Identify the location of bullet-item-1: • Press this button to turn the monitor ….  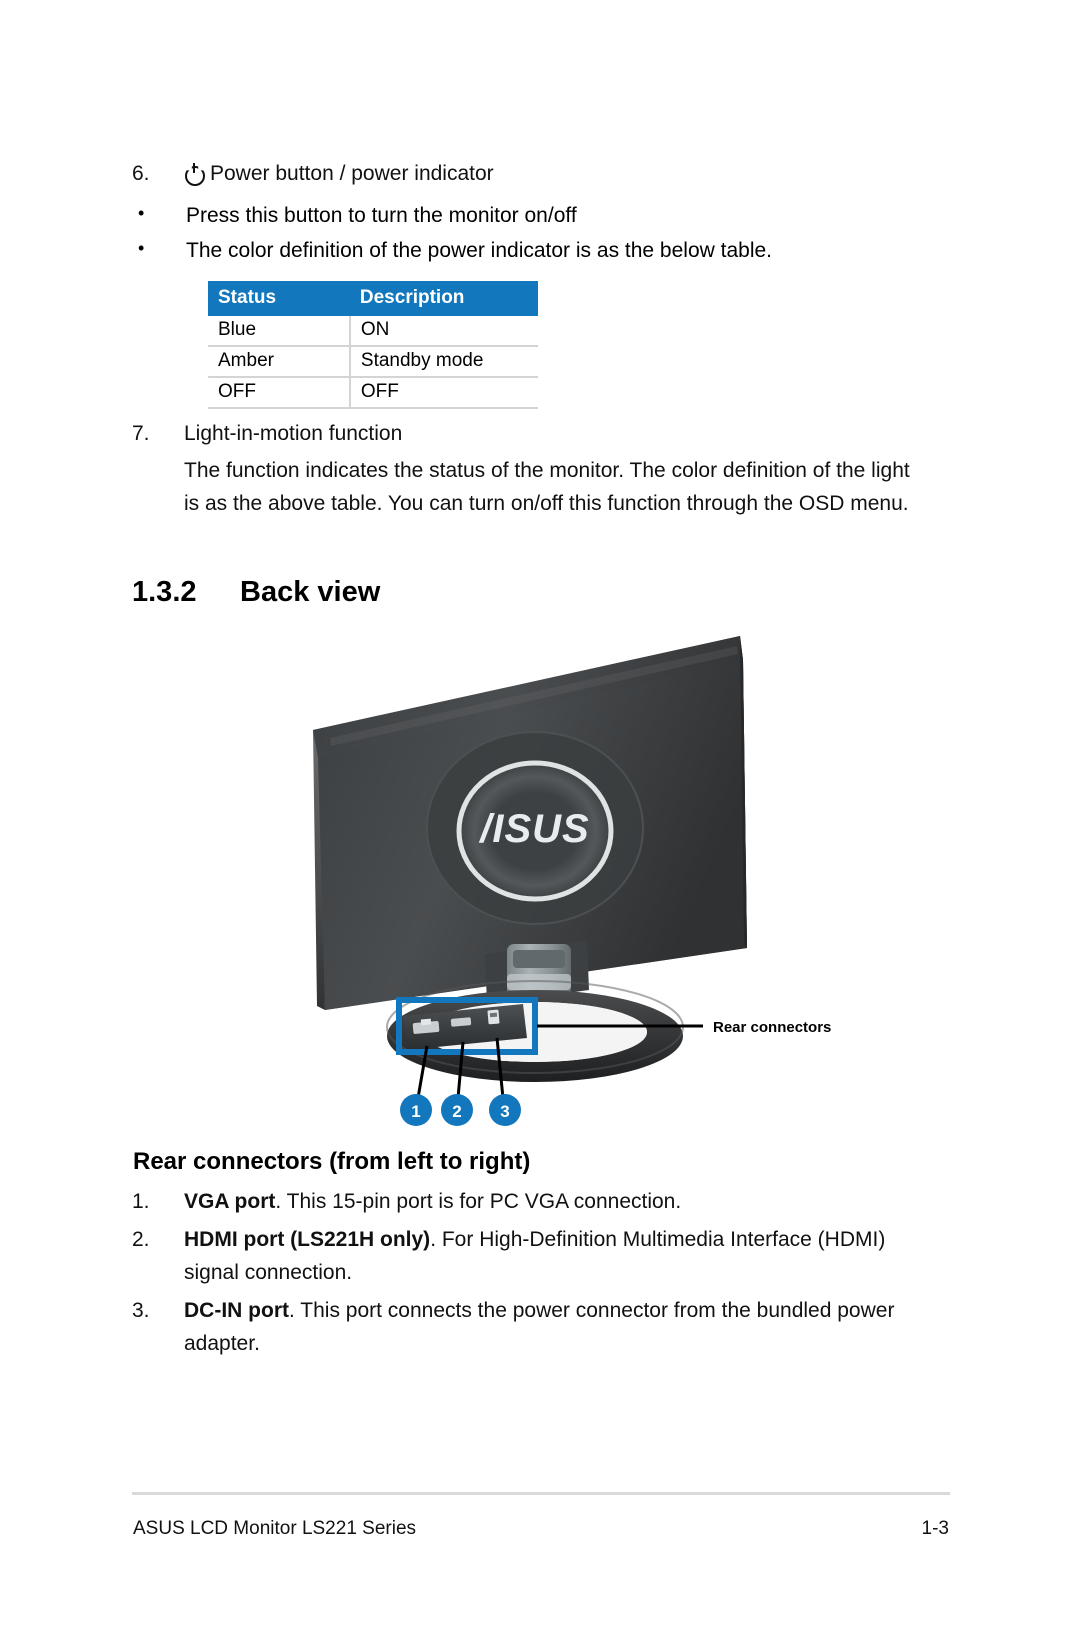
(532, 216).